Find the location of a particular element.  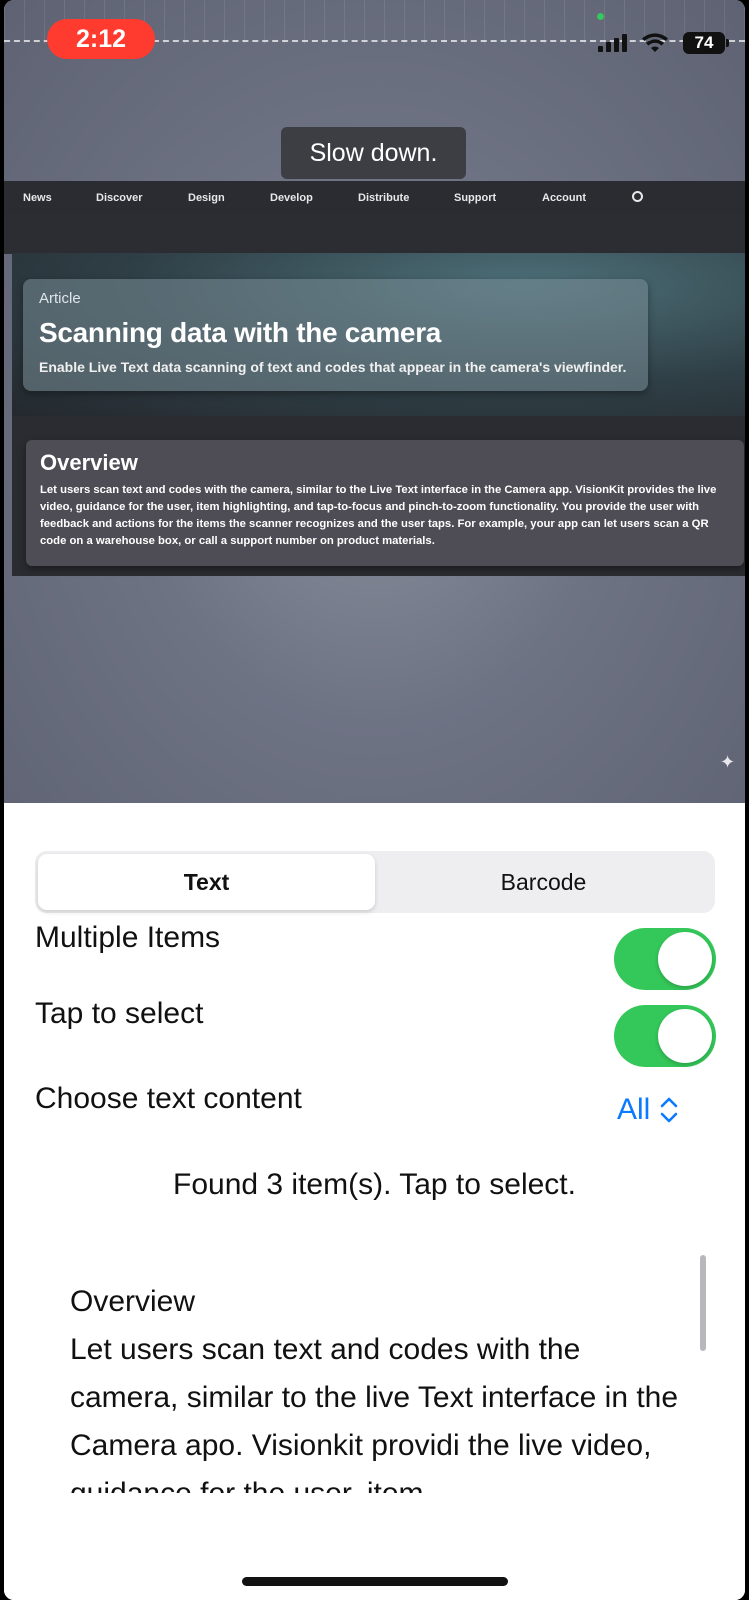

site-nav-item: Discover is located at coordinates (119, 197).